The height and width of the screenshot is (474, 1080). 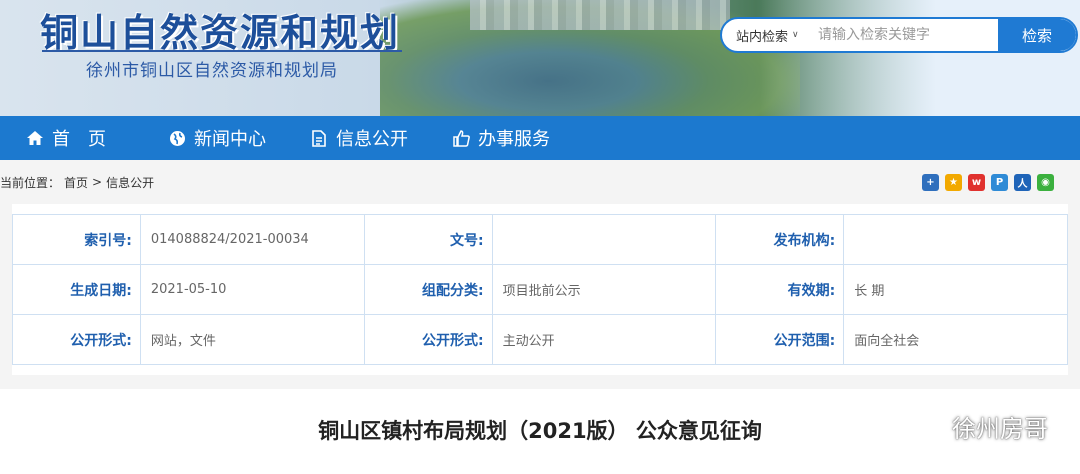 What do you see at coordinates (177, 138) in the screenshot?
I see `globe-icon` at bounding box center [177, 138].